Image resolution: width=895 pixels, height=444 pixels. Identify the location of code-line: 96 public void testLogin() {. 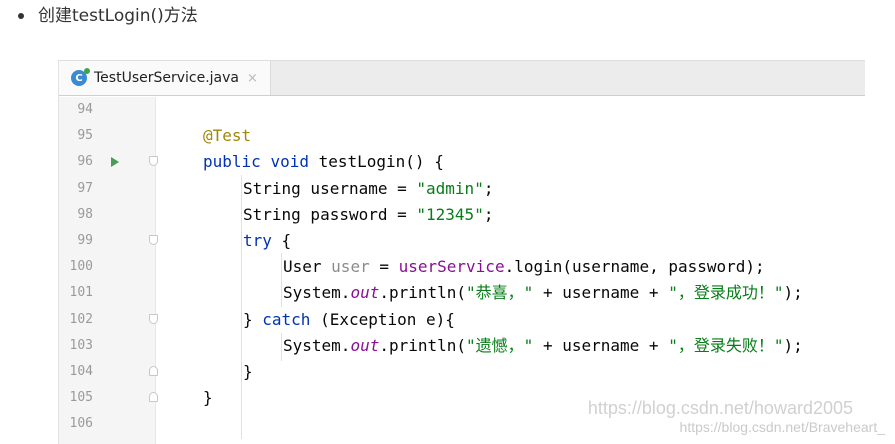
(462, 162).